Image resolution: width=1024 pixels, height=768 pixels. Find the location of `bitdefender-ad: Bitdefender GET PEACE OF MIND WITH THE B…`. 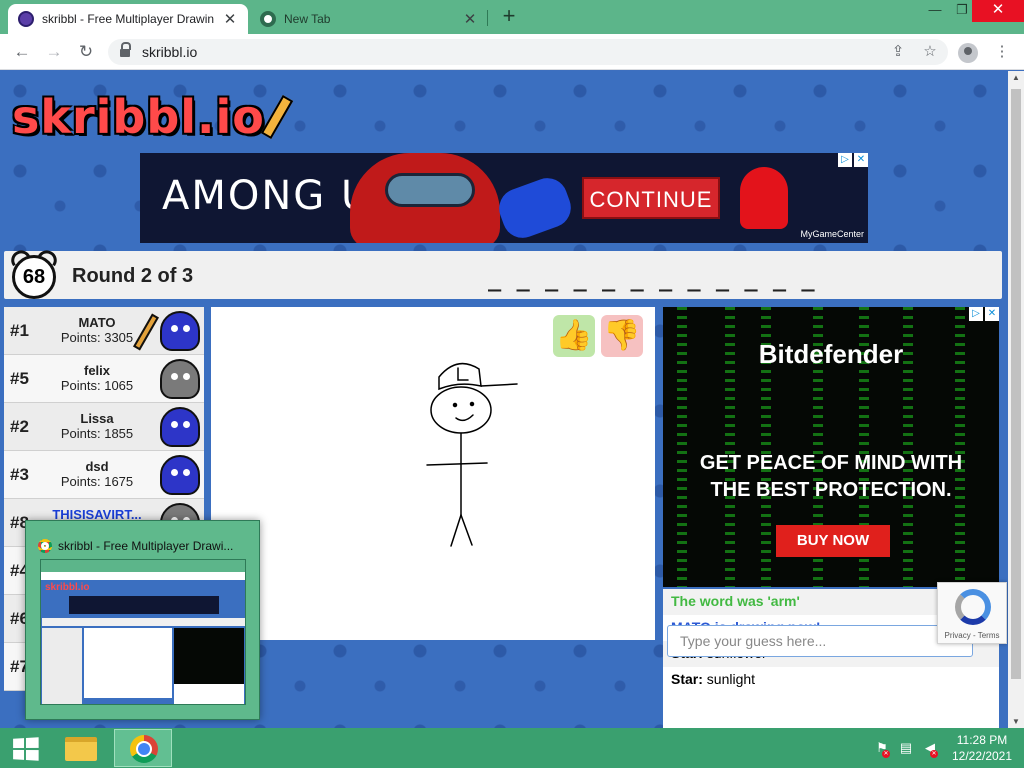

bitdefender-ad: Bitdefender GET PEACE OF MIND WITH THE B… is located at coordinates (831, 447).